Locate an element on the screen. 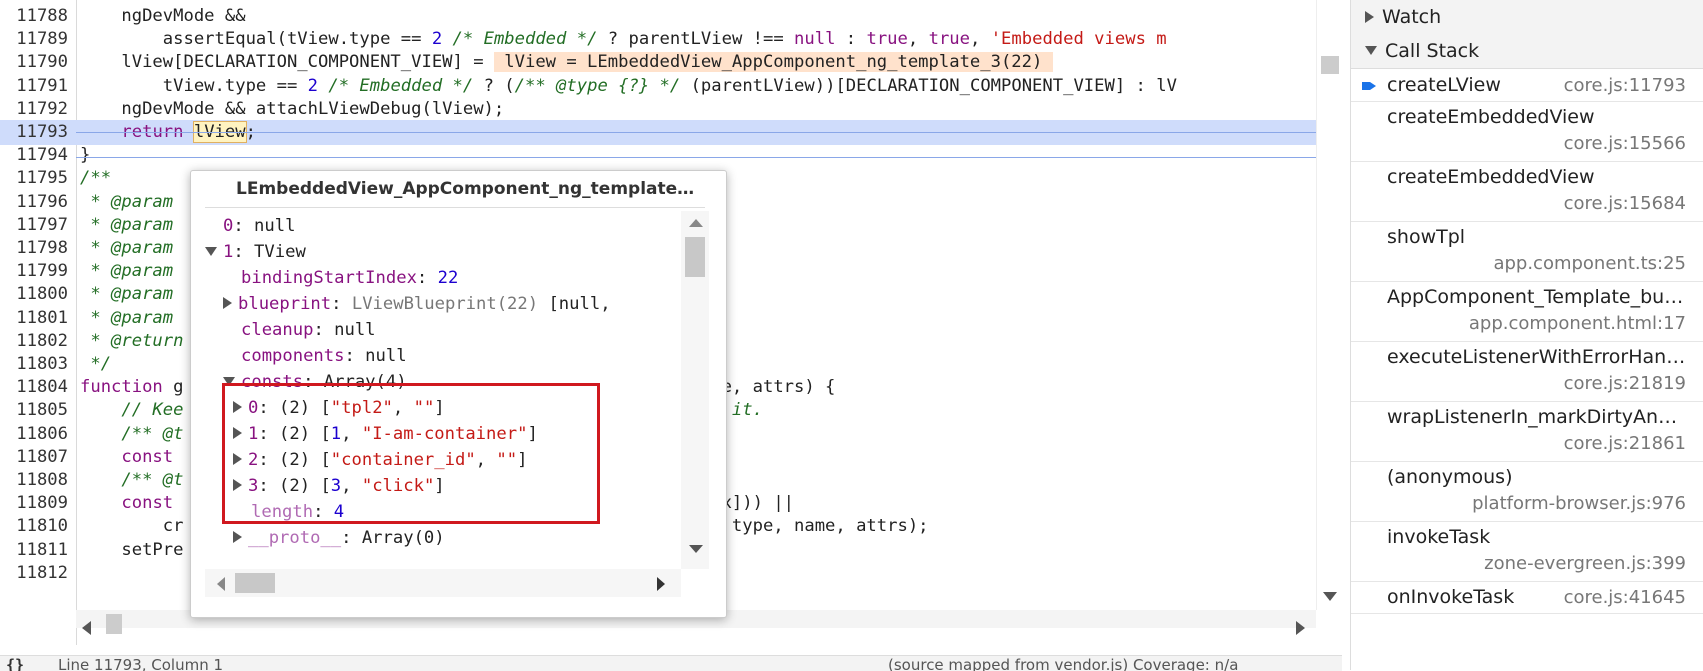 The width and height of the screenshot is (1703, 671). popover-scroll-up-icon is located at coordinates (696, 223).